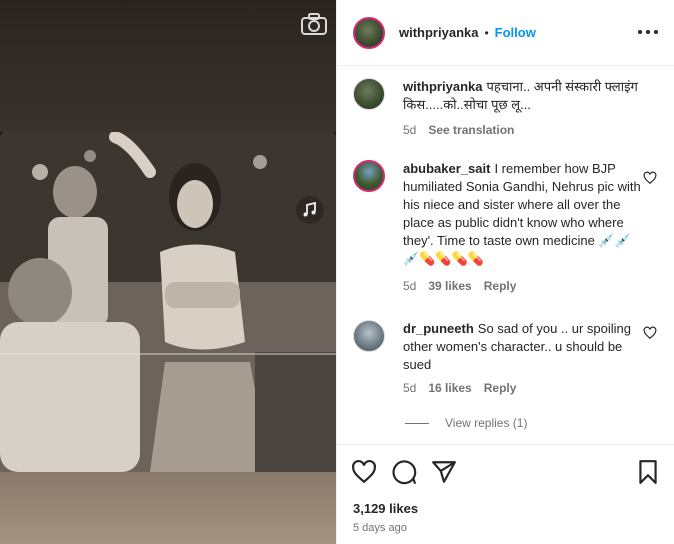 This screenshot has width=674, height=544. What do you see at coordinates (364, 472) in the screenshot?
I see `heart-icon` at bounding box center [364, 472].